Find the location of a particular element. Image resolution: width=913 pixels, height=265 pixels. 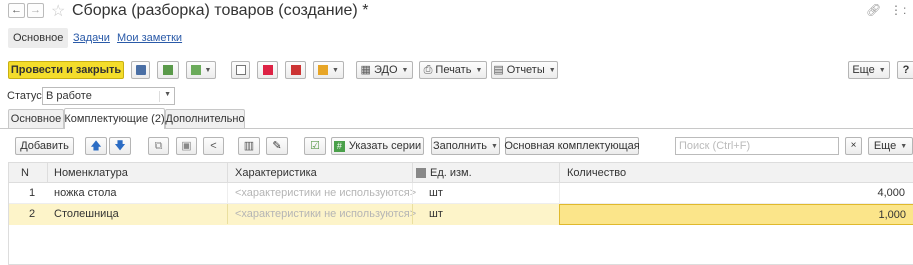

post-document-icon is located at coordinates (168, 70).